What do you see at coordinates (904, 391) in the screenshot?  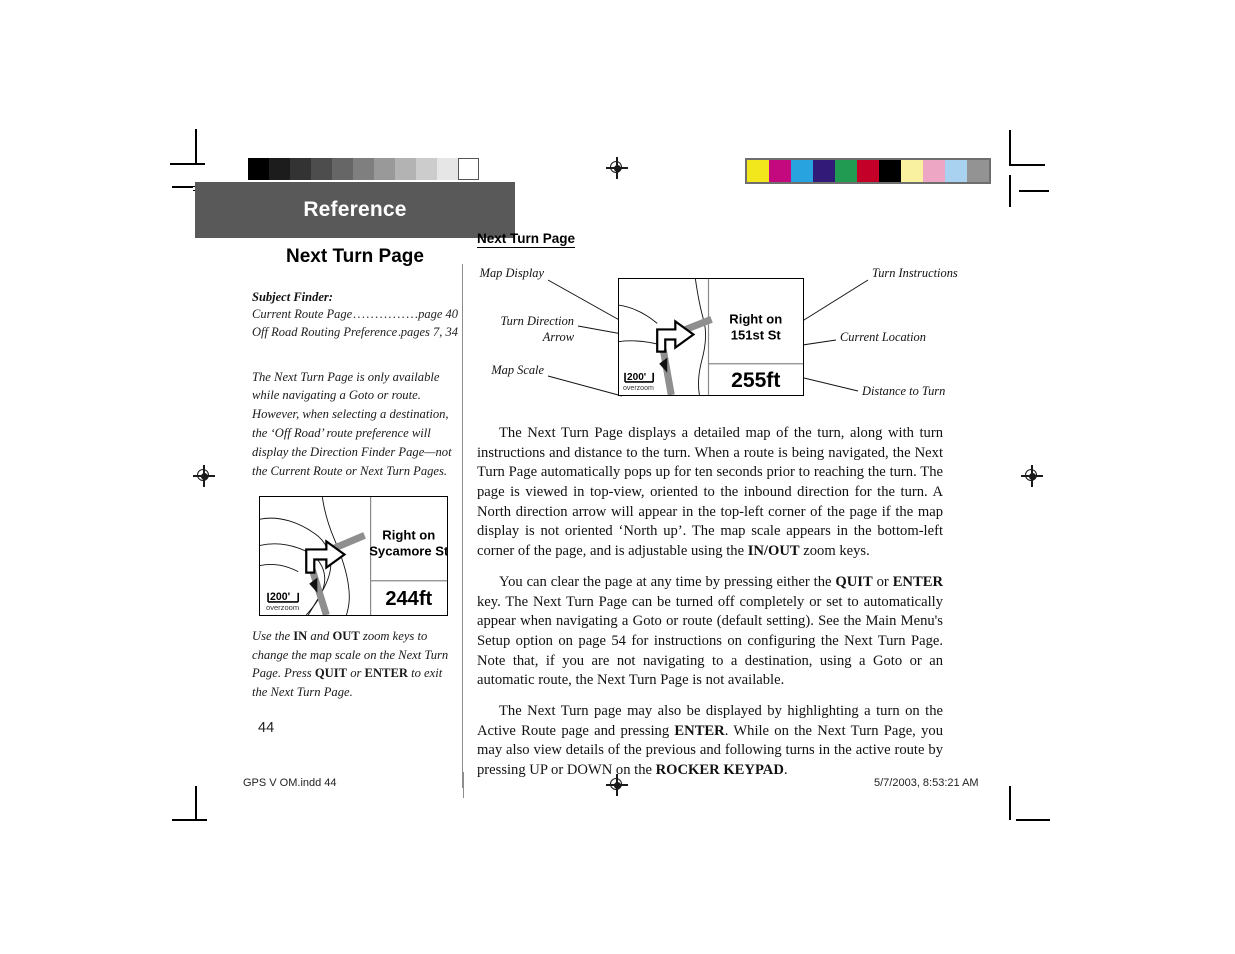 I see `callout-distance-to-turn: Distance to Turn` at bounding box center [904, 391].